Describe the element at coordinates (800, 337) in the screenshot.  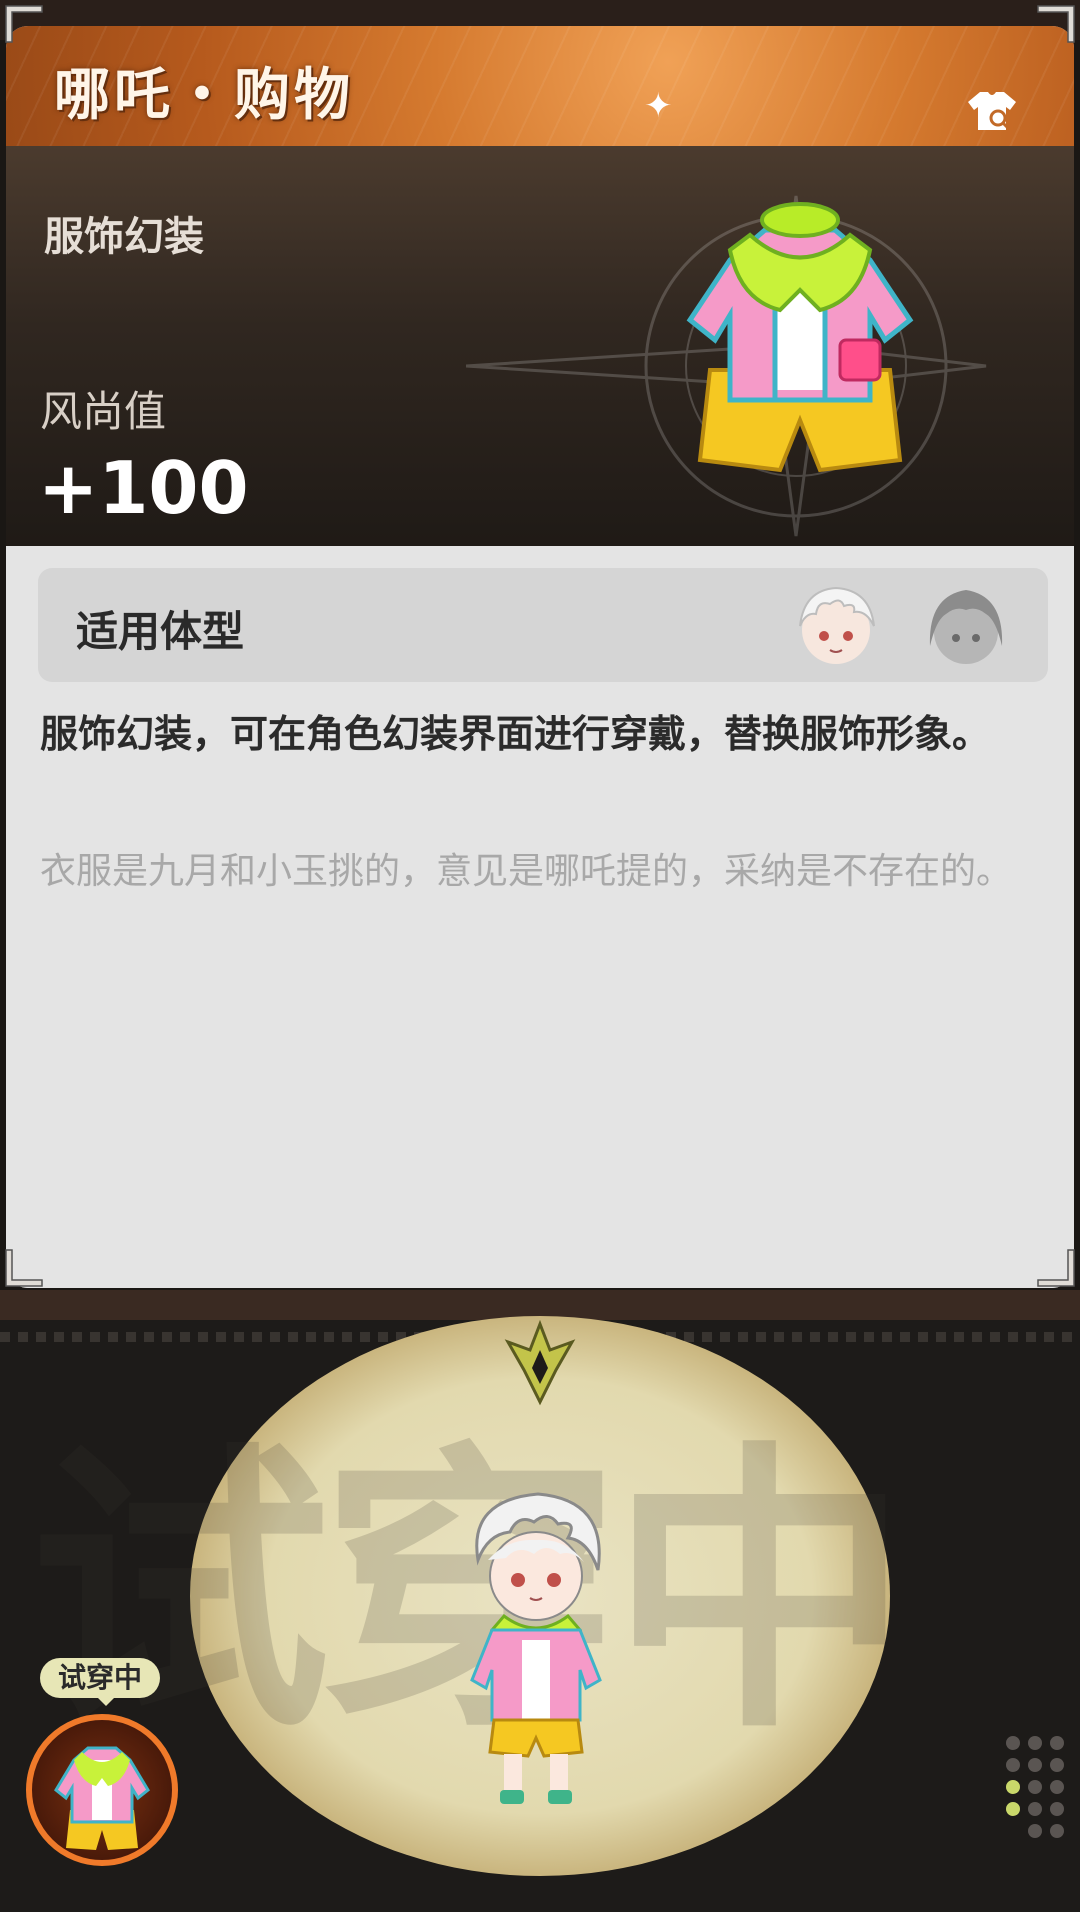
I see `outfit-image` at that location.